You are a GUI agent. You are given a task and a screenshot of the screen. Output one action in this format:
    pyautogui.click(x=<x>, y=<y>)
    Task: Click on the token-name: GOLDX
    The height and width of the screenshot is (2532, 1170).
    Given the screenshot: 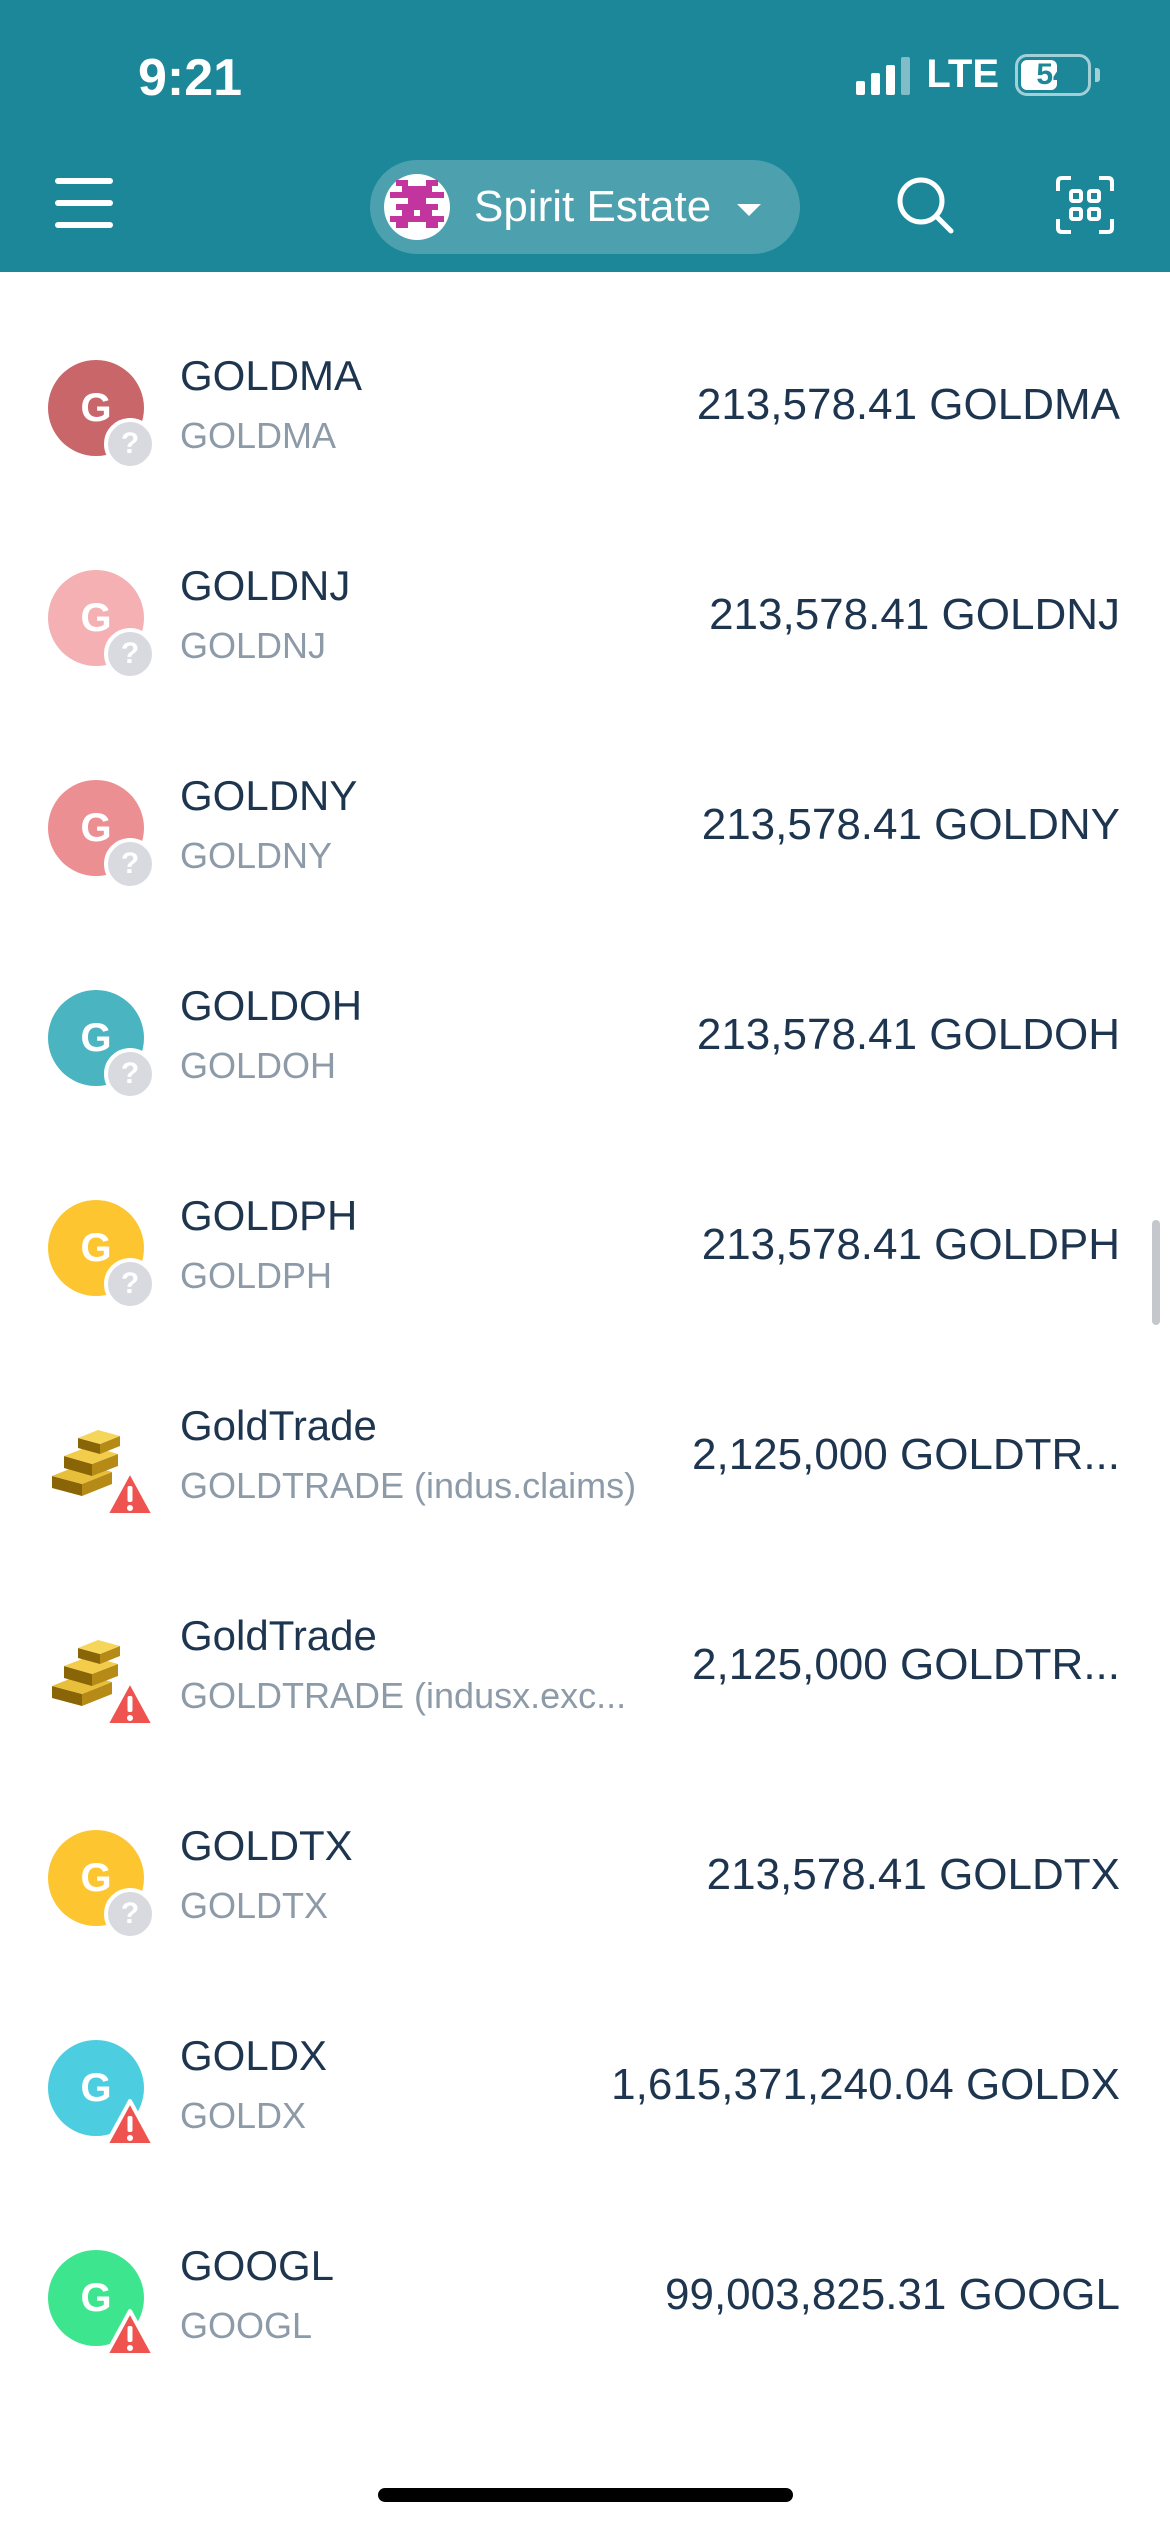 What is the action you would take?
    pyautogui.click(x=254, y=2055)
    